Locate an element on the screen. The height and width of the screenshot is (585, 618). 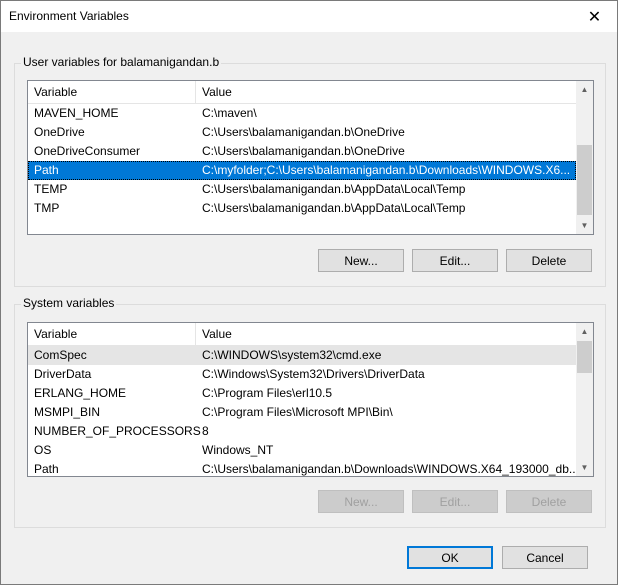
list-item: MAVEN_HOME C:\maven\ is located at coordinates (302, 113).